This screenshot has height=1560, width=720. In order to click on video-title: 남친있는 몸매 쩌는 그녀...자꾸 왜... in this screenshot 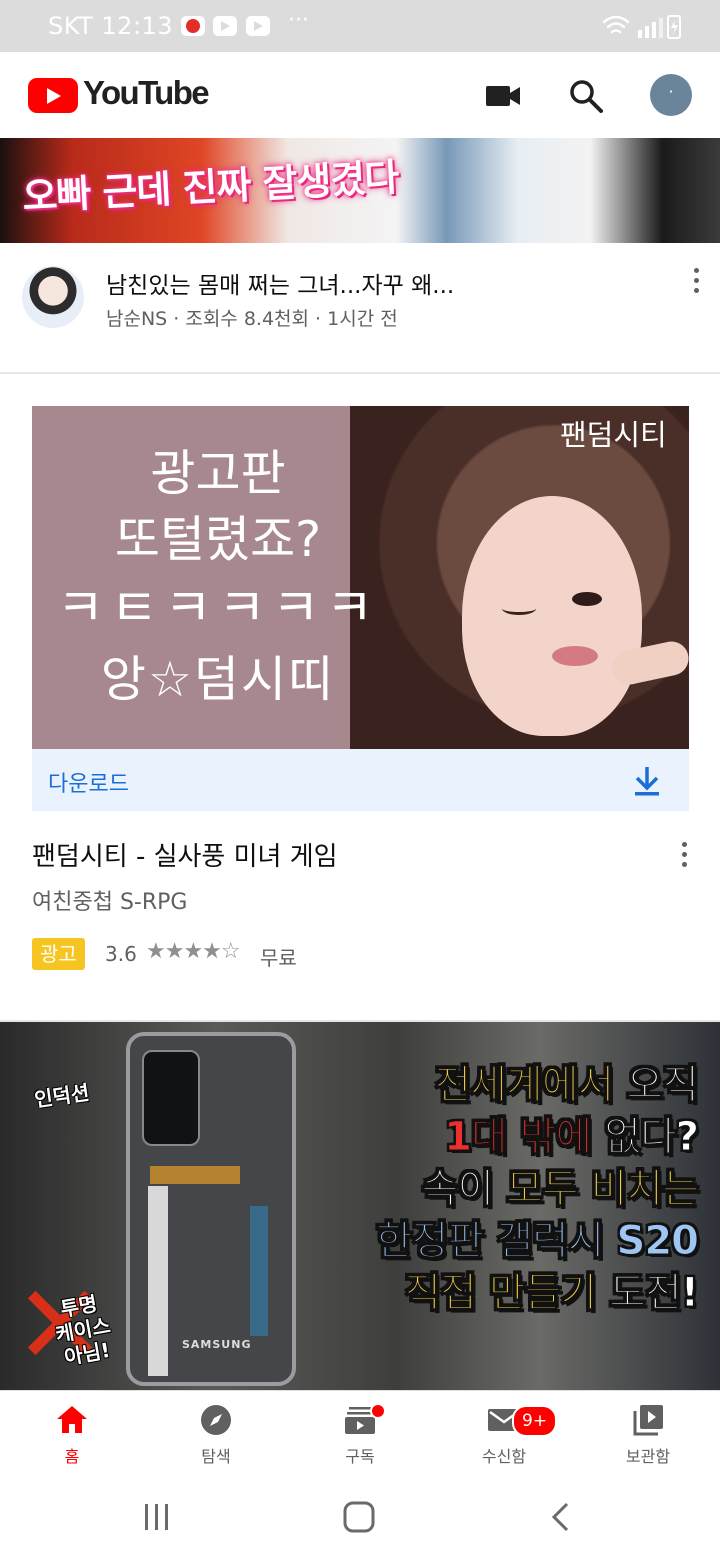, I will do `click(280, 283)`.